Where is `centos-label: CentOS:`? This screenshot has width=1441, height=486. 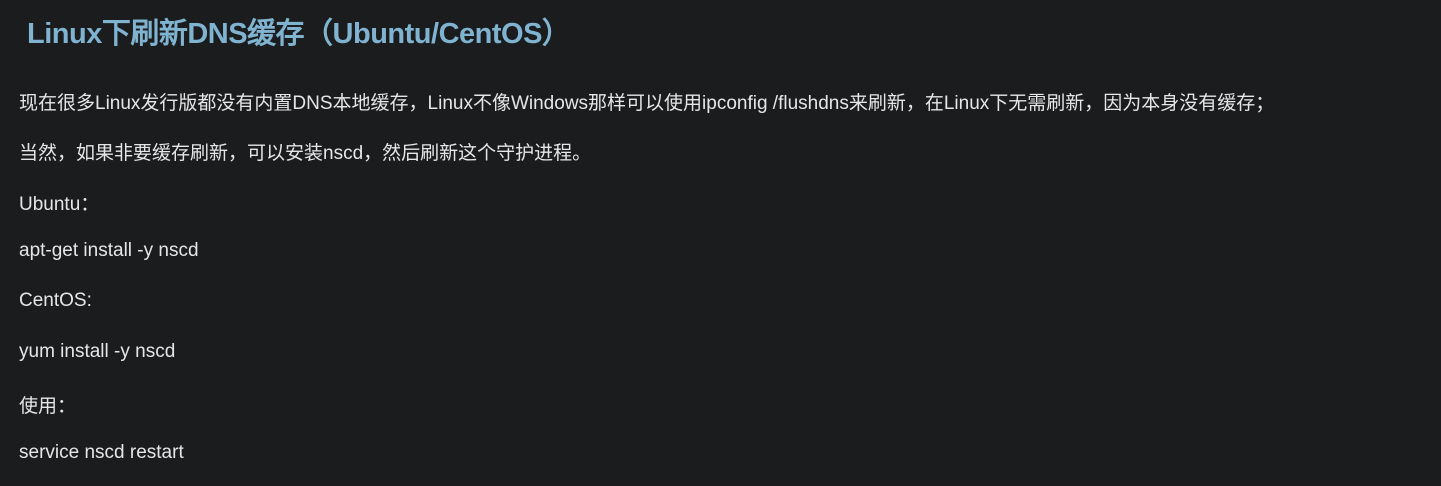 centos-label: CentOS: is located at coordinates (55, 300).